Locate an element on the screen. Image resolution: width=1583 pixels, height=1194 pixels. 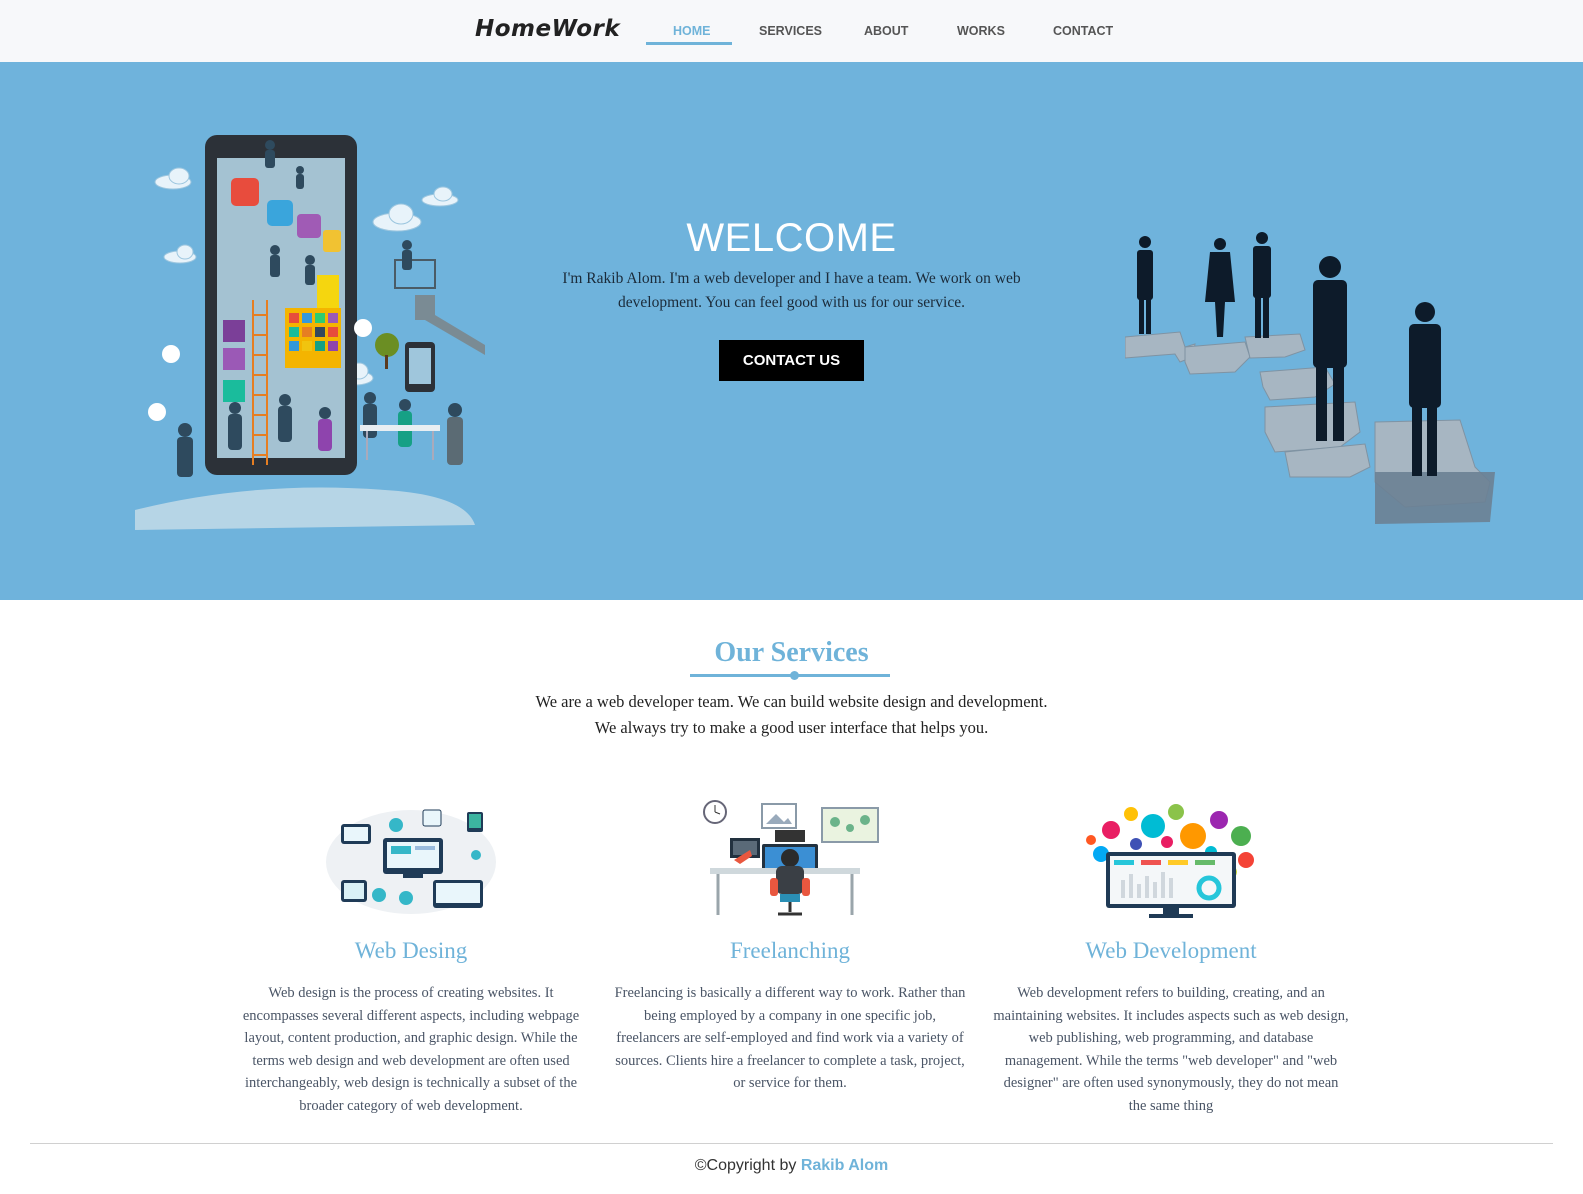
nav-contact: CONTACT is located at coordinates (1083, 31).